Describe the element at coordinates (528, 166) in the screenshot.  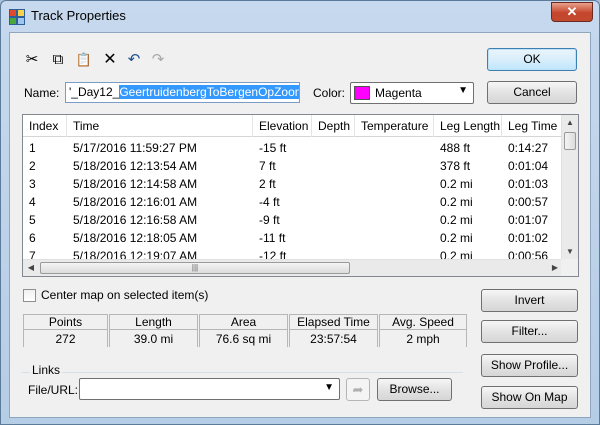
I see `cell-leg-time: 0:01:04` at that location.